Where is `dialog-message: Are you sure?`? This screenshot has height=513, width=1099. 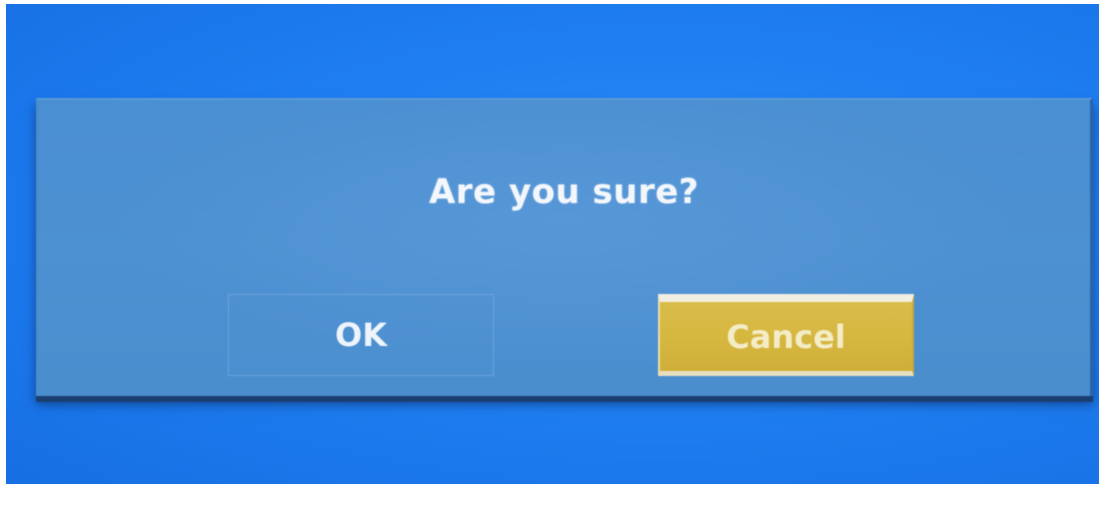 dialog-message: Are you sure? is located at coordinates (564, 192).